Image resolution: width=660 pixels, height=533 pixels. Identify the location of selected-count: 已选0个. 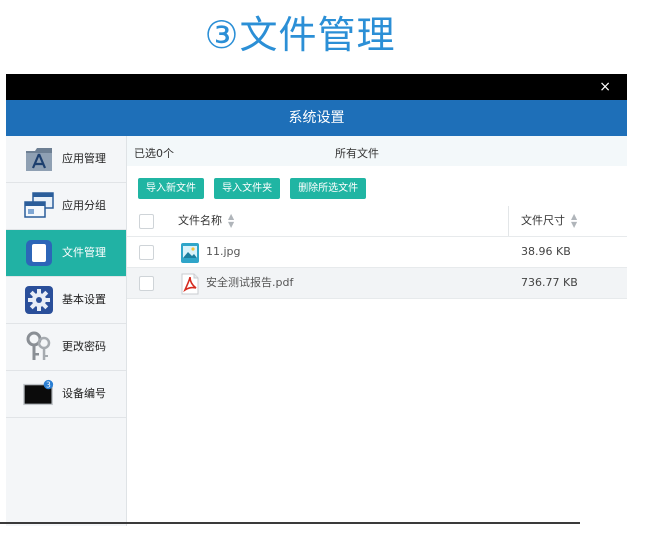
(154, 153).